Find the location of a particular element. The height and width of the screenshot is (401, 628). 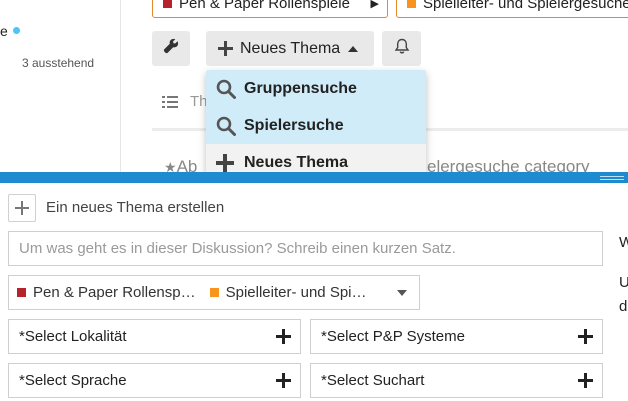

sidebar-divider is located at coordinates (120, 88).